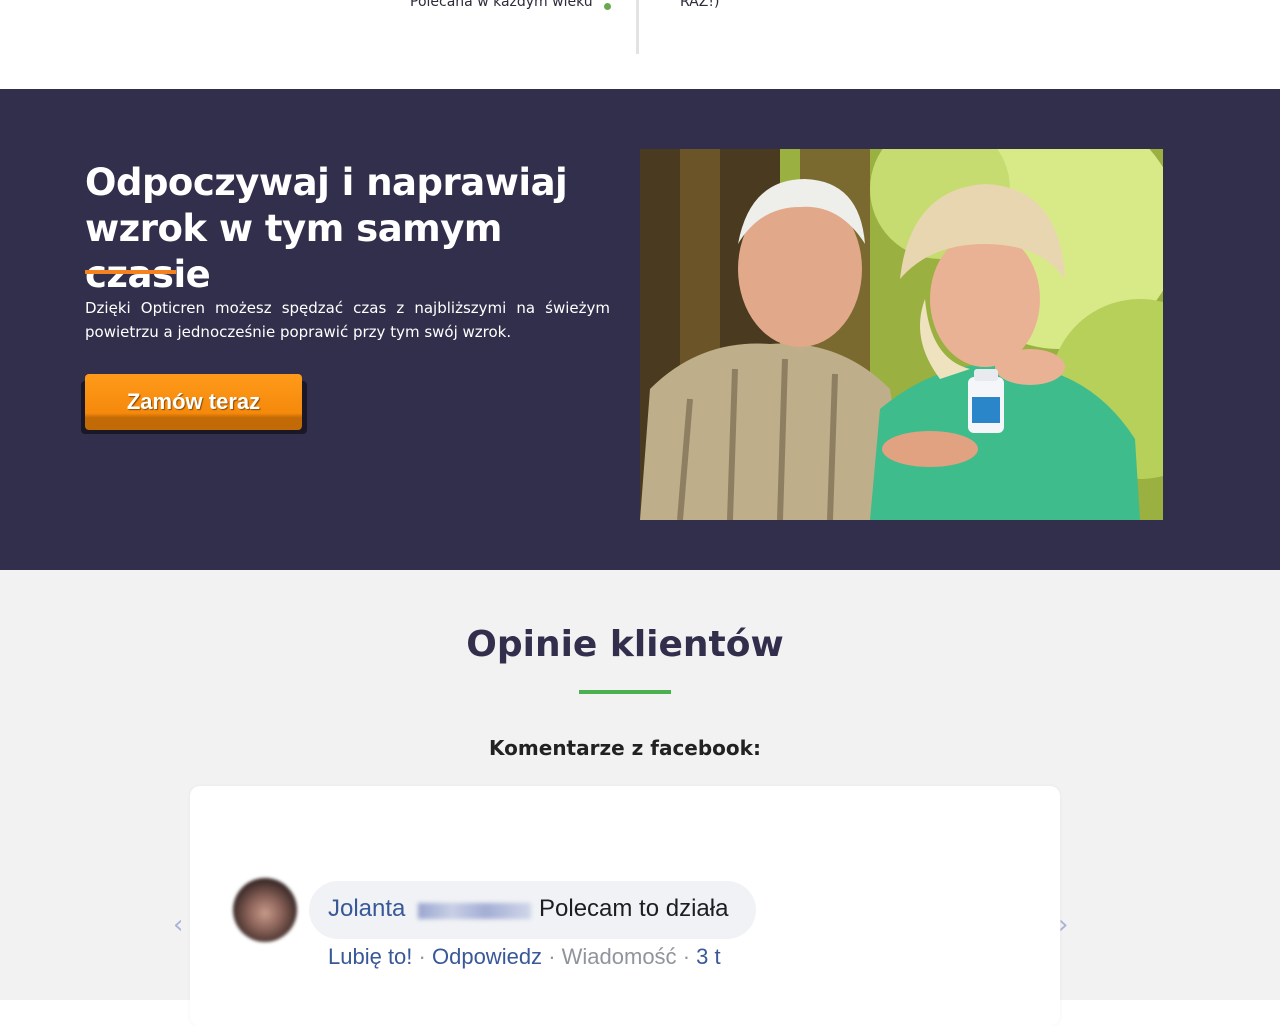  I want to click on top-strip: Polecana w każdym wieku RAZ!), so click(640, 44).